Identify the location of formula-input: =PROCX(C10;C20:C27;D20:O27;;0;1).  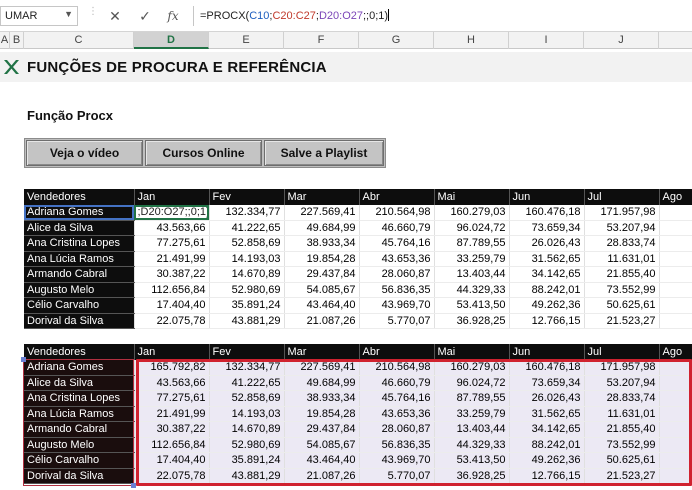
(442, 16).